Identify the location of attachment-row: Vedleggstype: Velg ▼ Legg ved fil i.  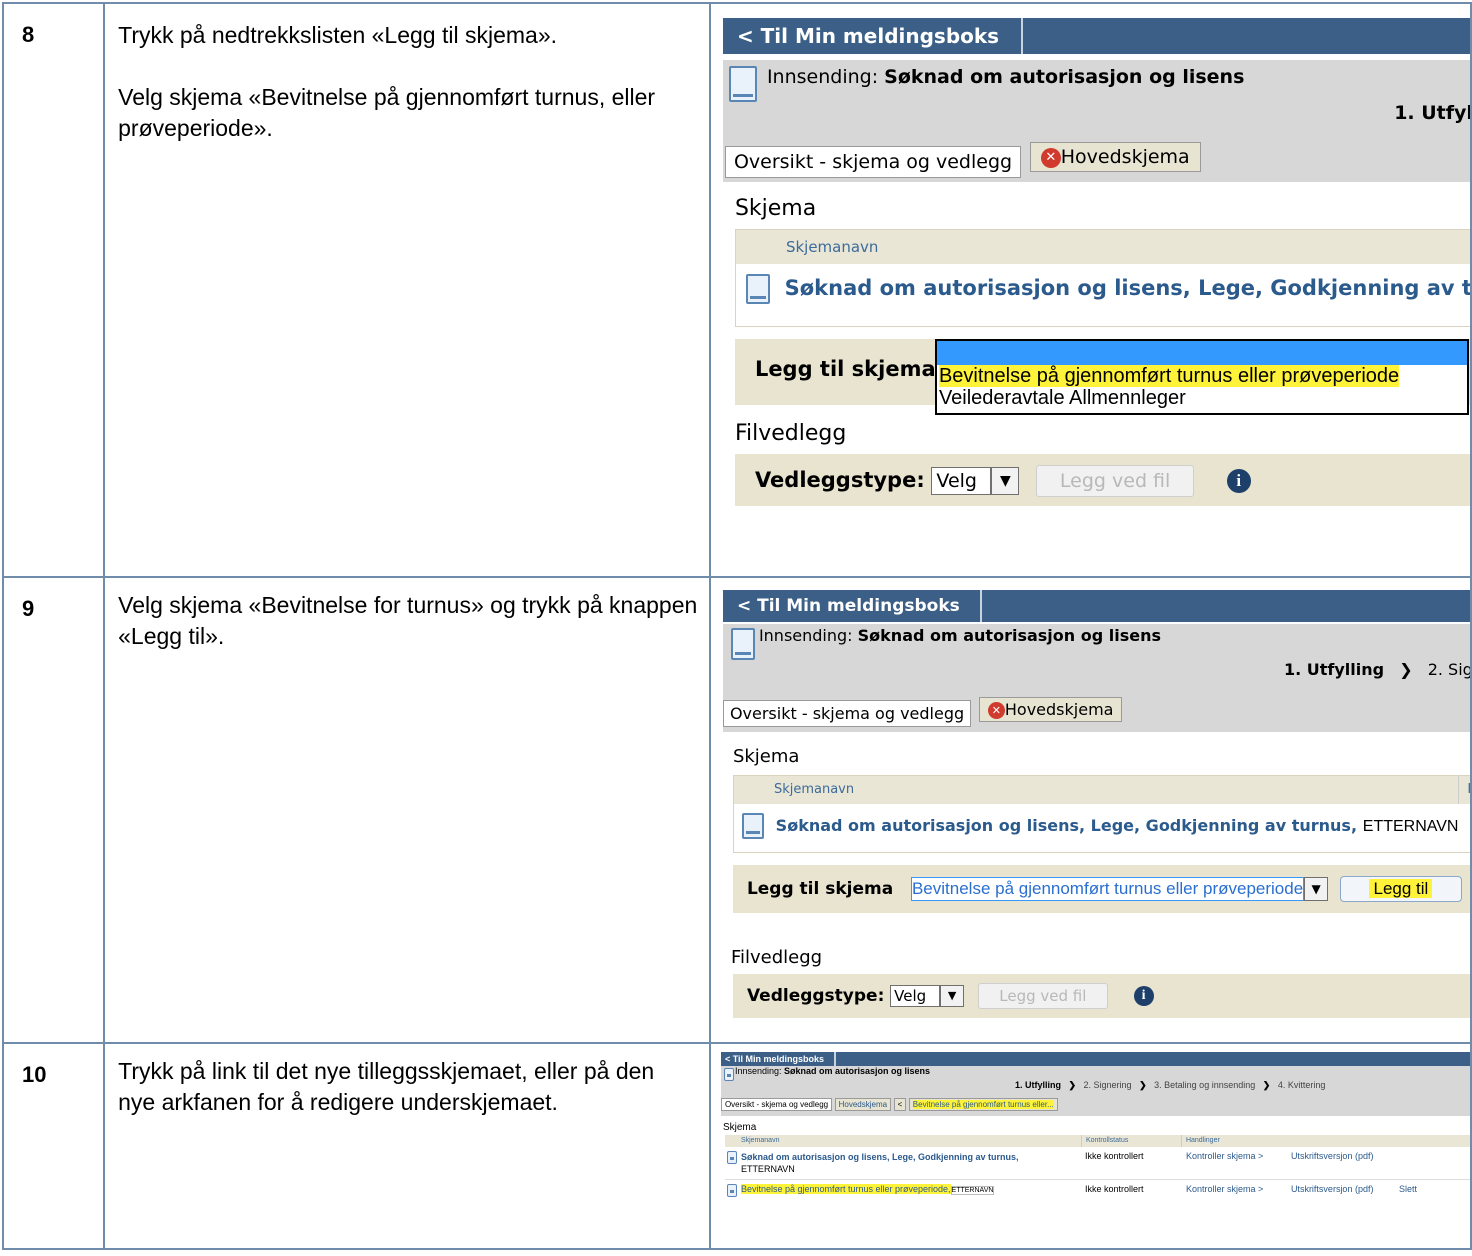
(1101, 480).